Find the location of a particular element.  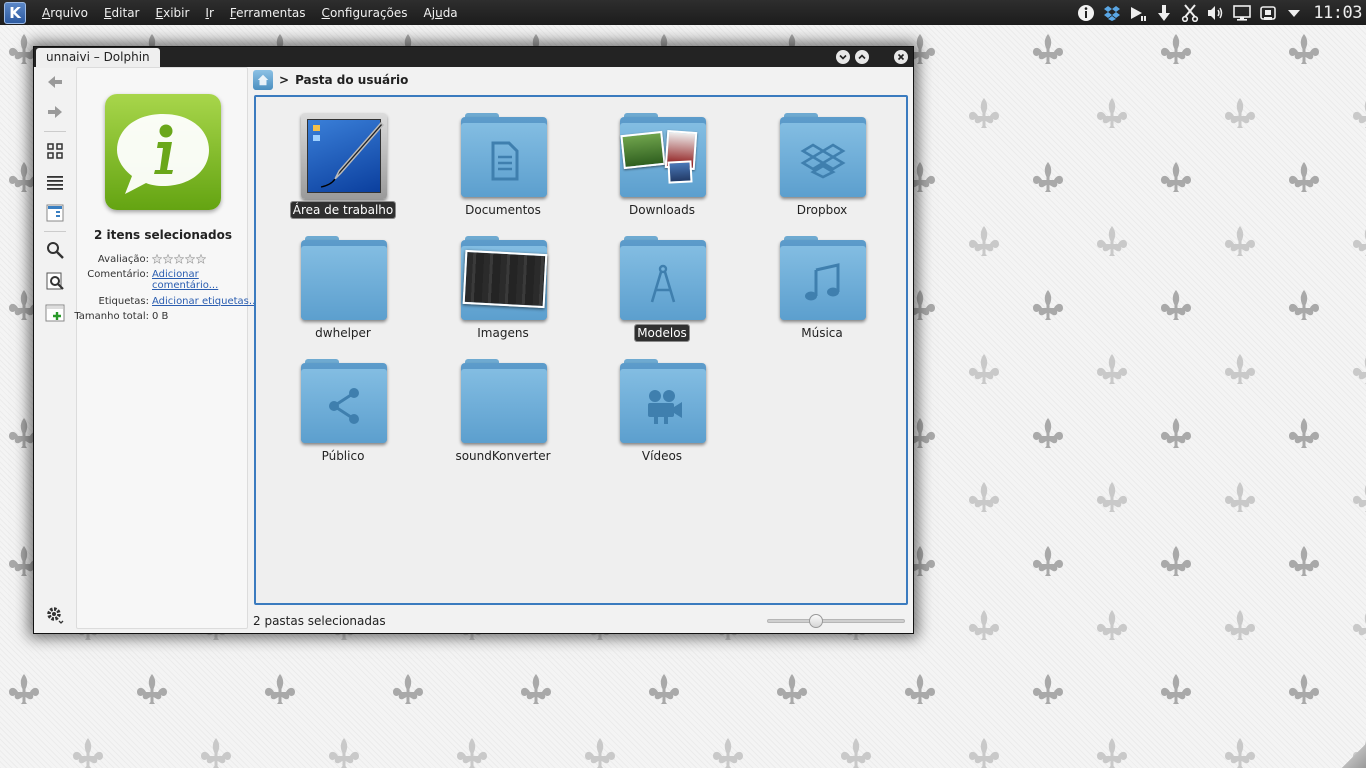

scissors-icon is located at coordinates (1190, 13).